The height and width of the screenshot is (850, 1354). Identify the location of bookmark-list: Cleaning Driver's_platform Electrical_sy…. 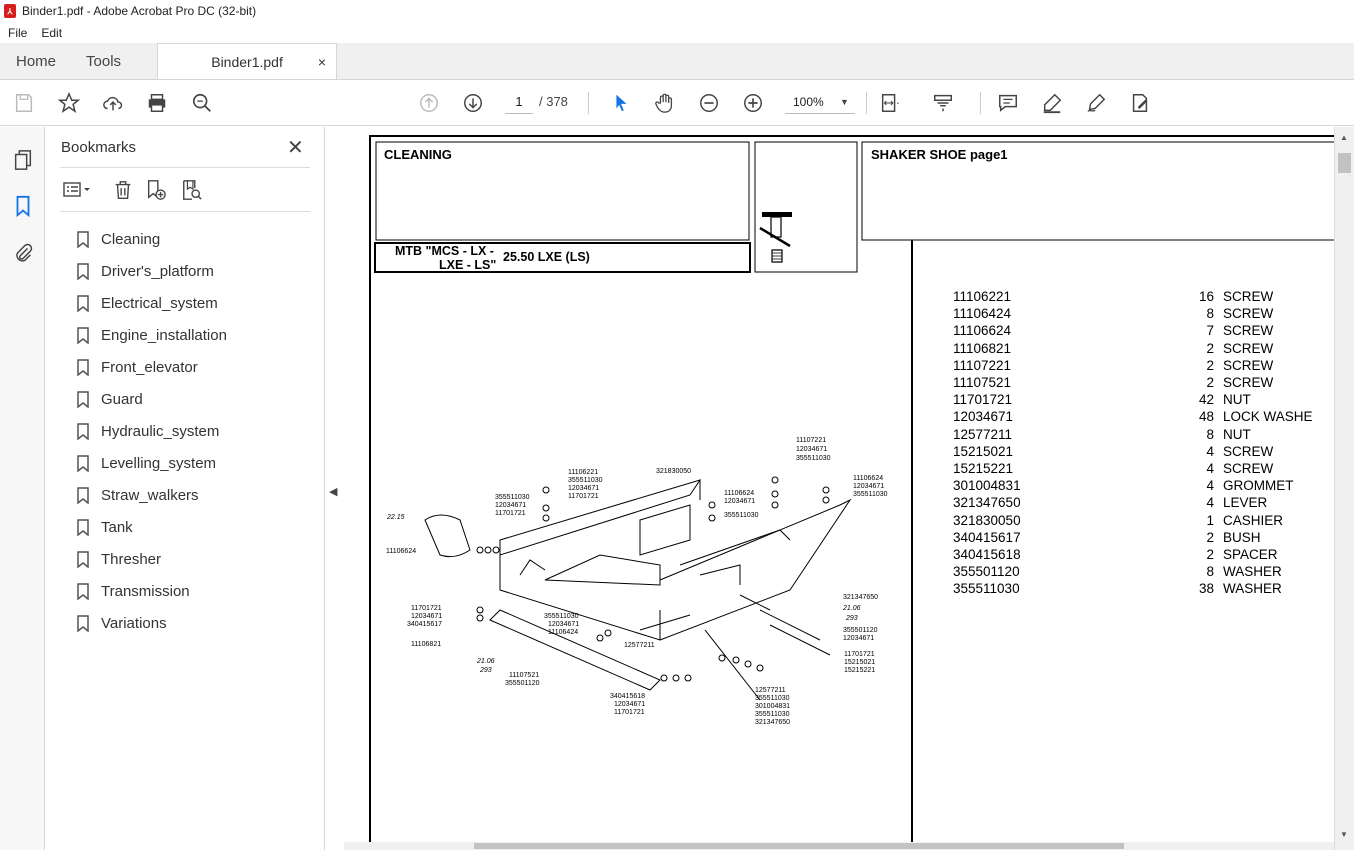
(152, 431).